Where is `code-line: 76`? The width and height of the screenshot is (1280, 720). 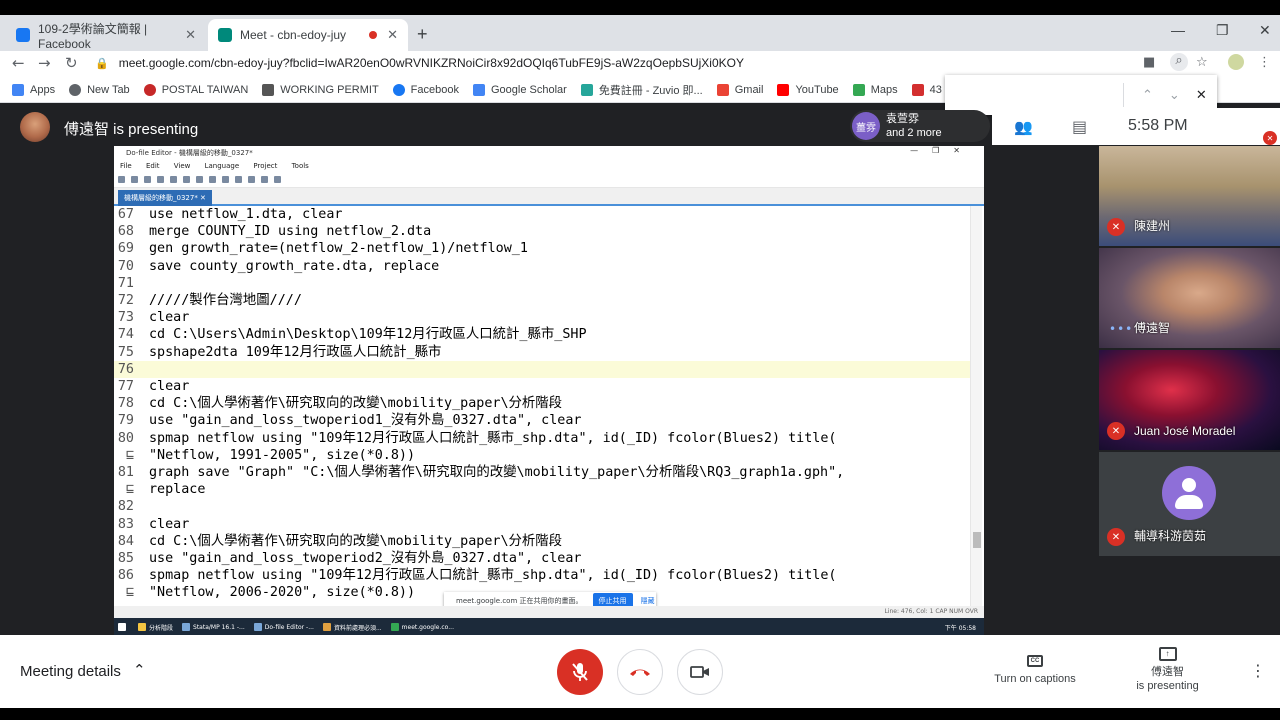
code-line: 76 is located at coordinates (543, 369).